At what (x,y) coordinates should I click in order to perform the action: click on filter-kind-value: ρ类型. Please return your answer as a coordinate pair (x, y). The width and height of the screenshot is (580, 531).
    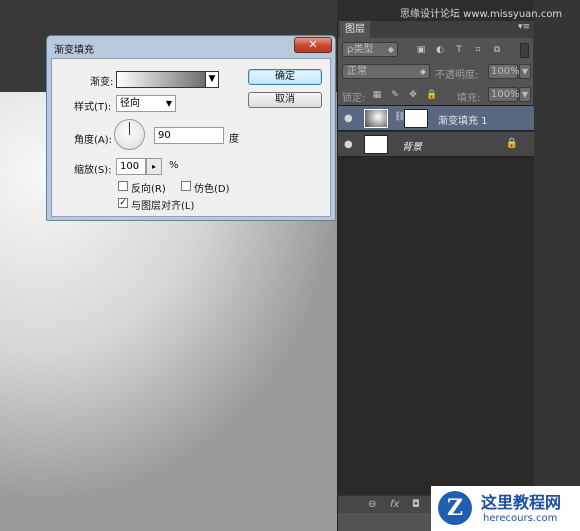
    Looking at the image, I should click on (360, 49).